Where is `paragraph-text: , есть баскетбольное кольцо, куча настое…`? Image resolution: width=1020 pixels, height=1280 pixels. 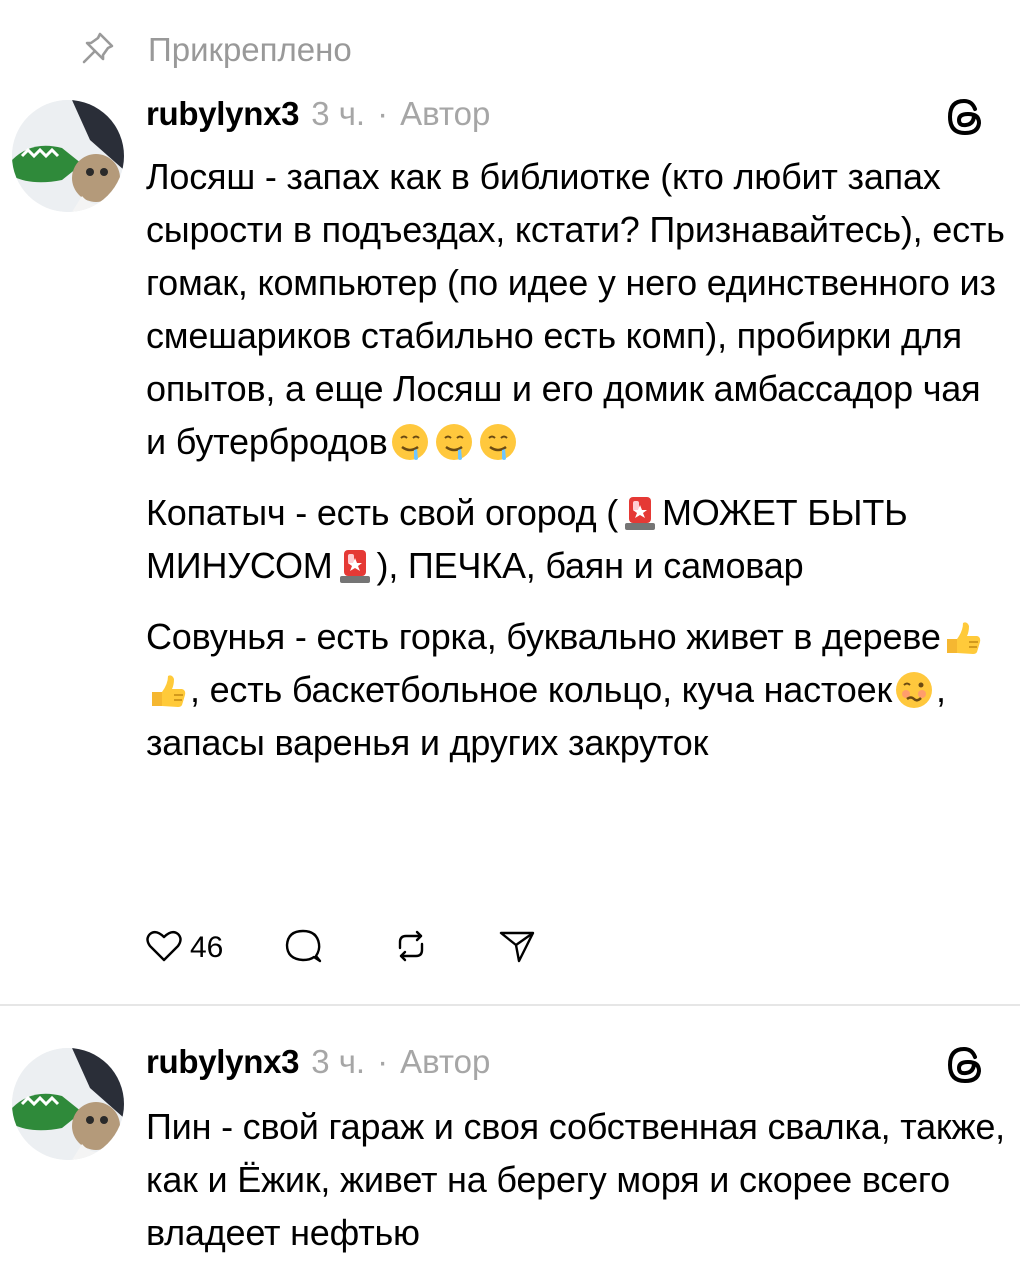 paragraph-text: , есть баскетбольное кольцо, куча настое… is located at coordinates (541, 689).